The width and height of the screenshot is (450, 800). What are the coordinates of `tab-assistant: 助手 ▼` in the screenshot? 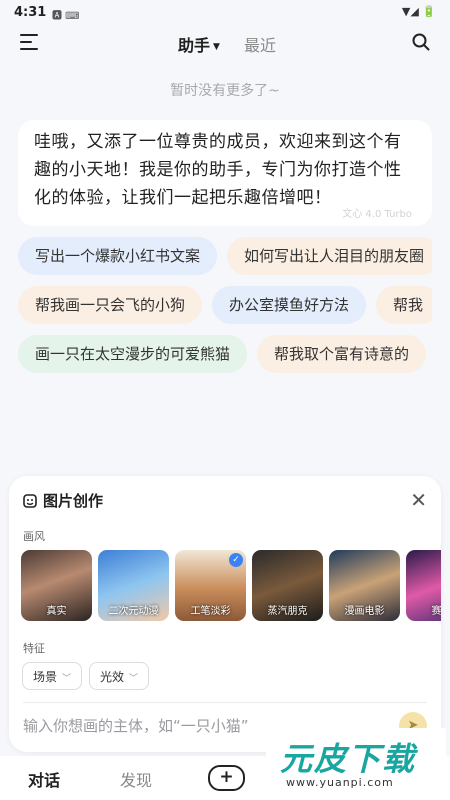 It's located at (199, 44).